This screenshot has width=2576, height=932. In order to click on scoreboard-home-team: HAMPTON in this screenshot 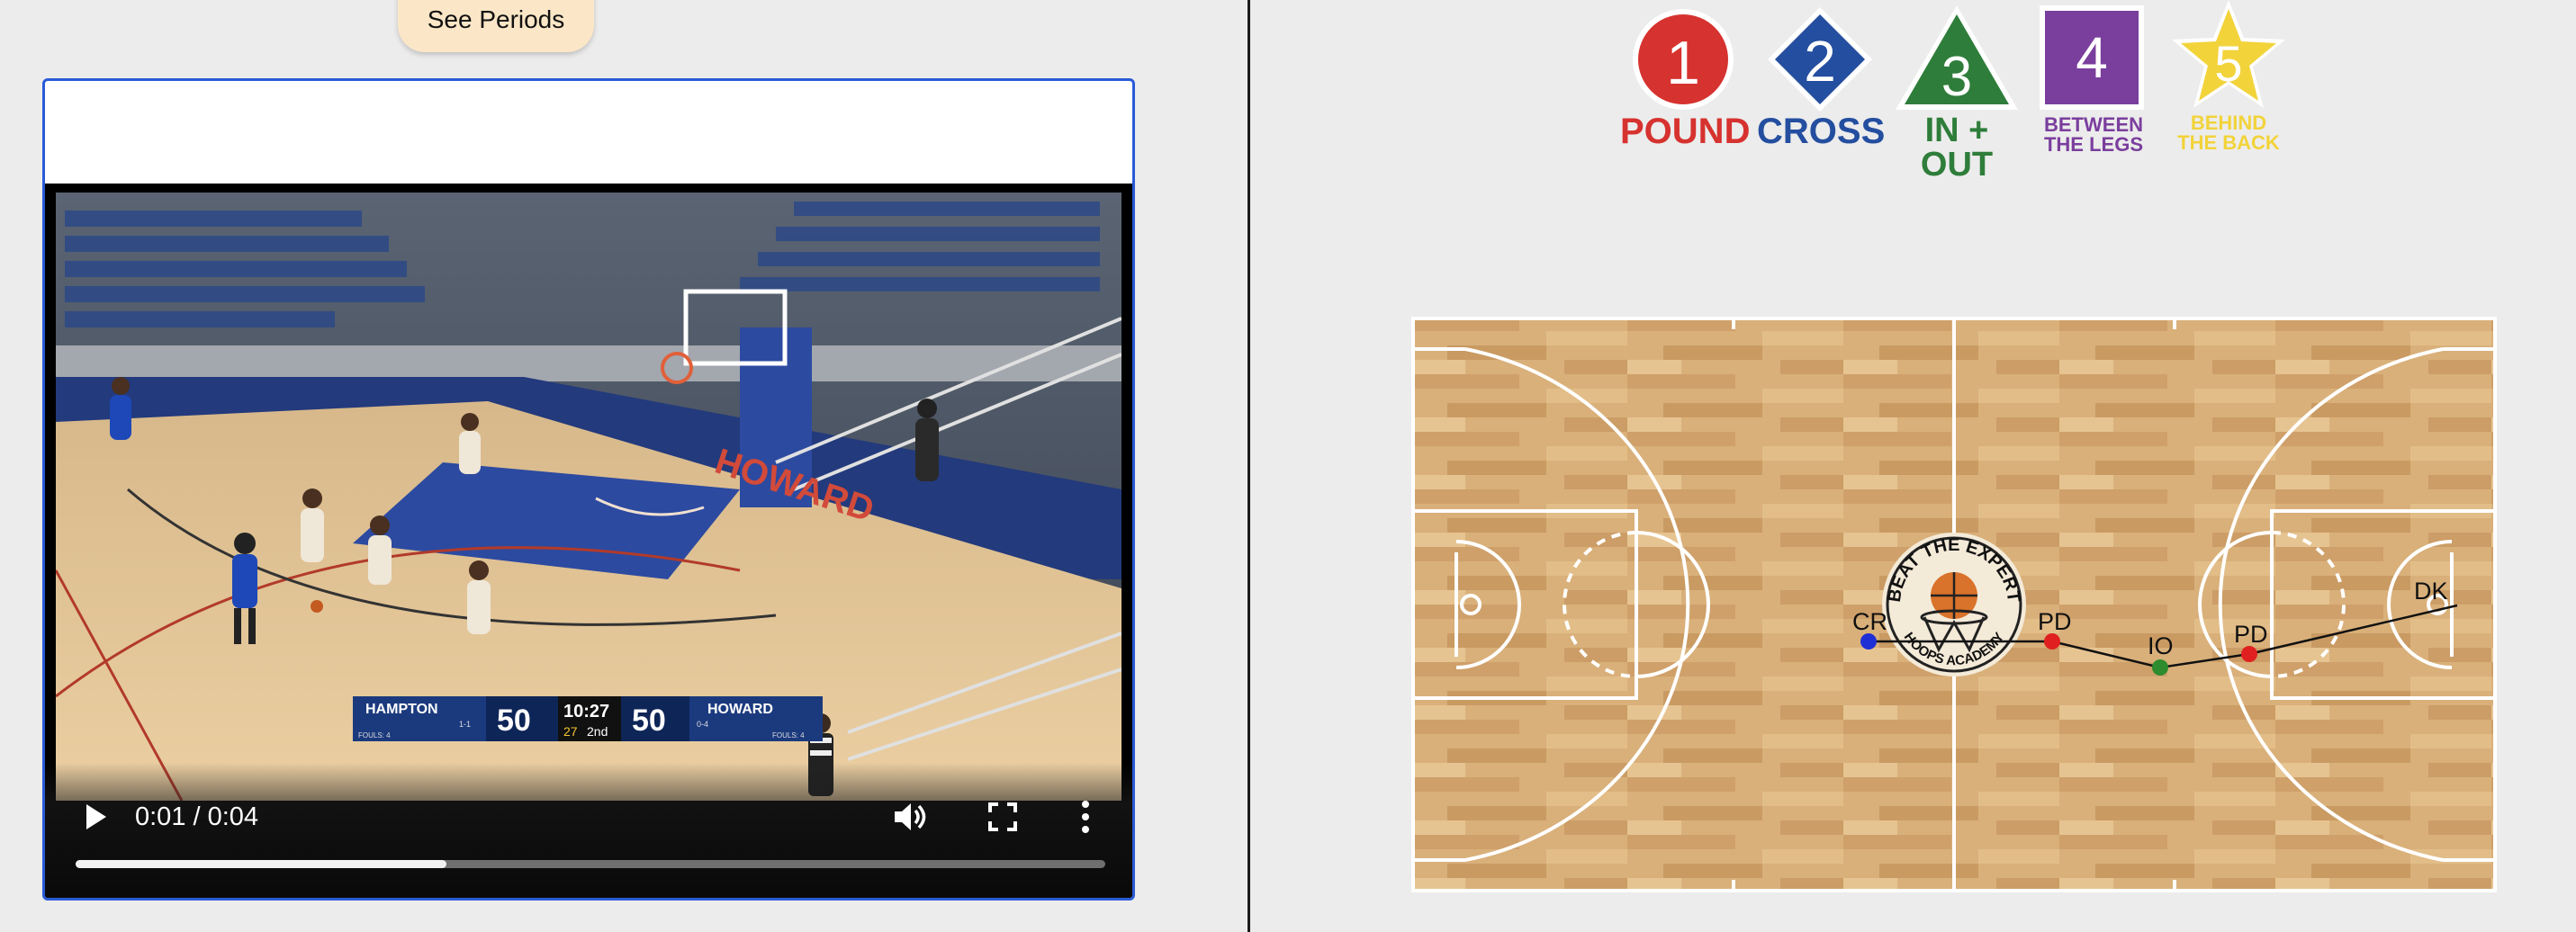, I will do `click(401, 709)`.